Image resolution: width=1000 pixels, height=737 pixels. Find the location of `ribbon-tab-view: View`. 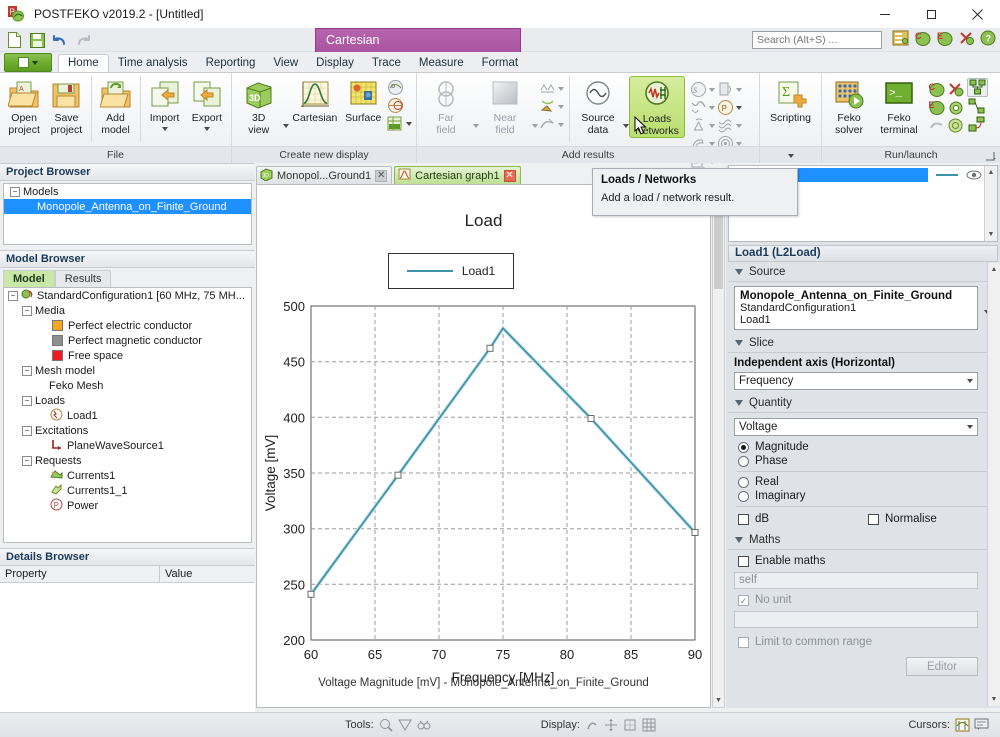

ribbon-tab-view: View is located at coordinates (285, 63).